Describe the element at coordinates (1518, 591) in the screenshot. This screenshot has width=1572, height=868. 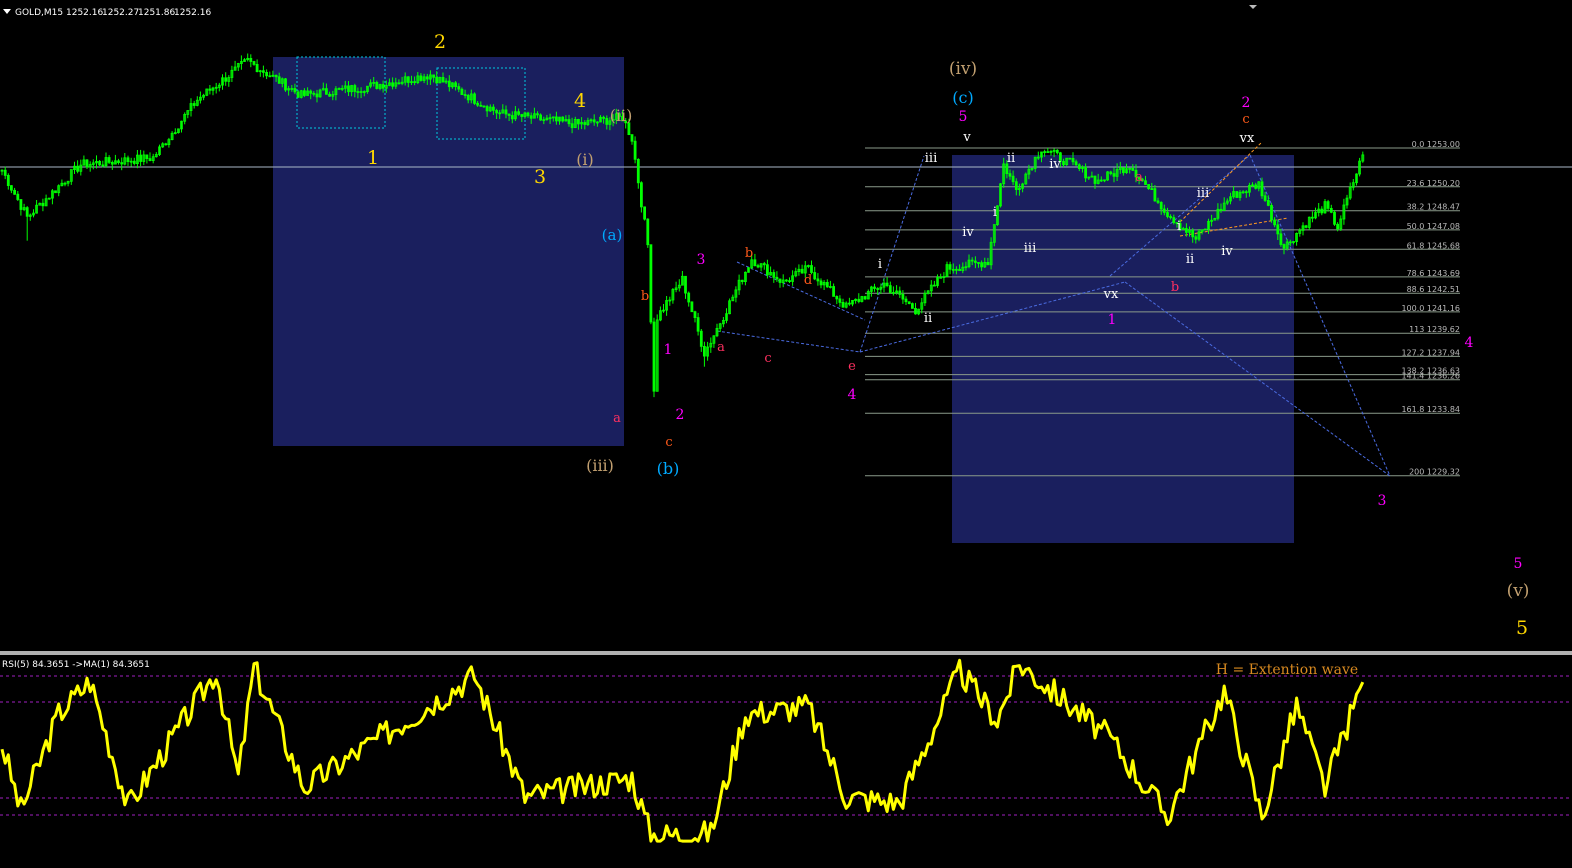
I see `wave-label-47: (v)` at that location.